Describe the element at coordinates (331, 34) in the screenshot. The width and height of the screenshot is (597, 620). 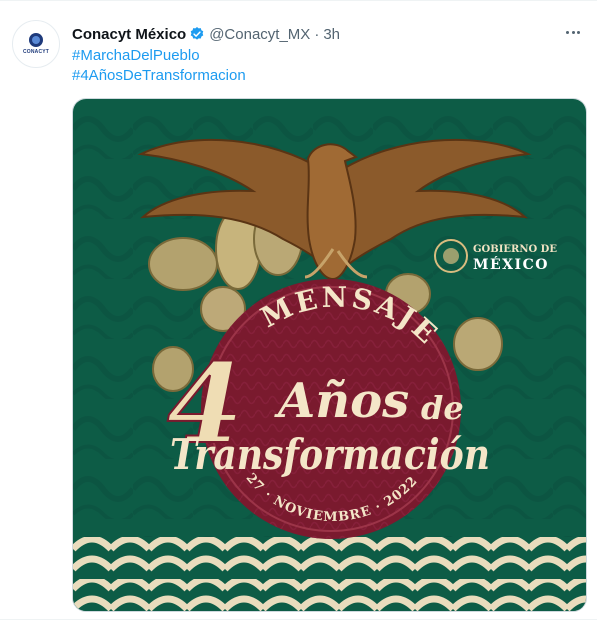
I see `tweet-time: 3h` at that location.